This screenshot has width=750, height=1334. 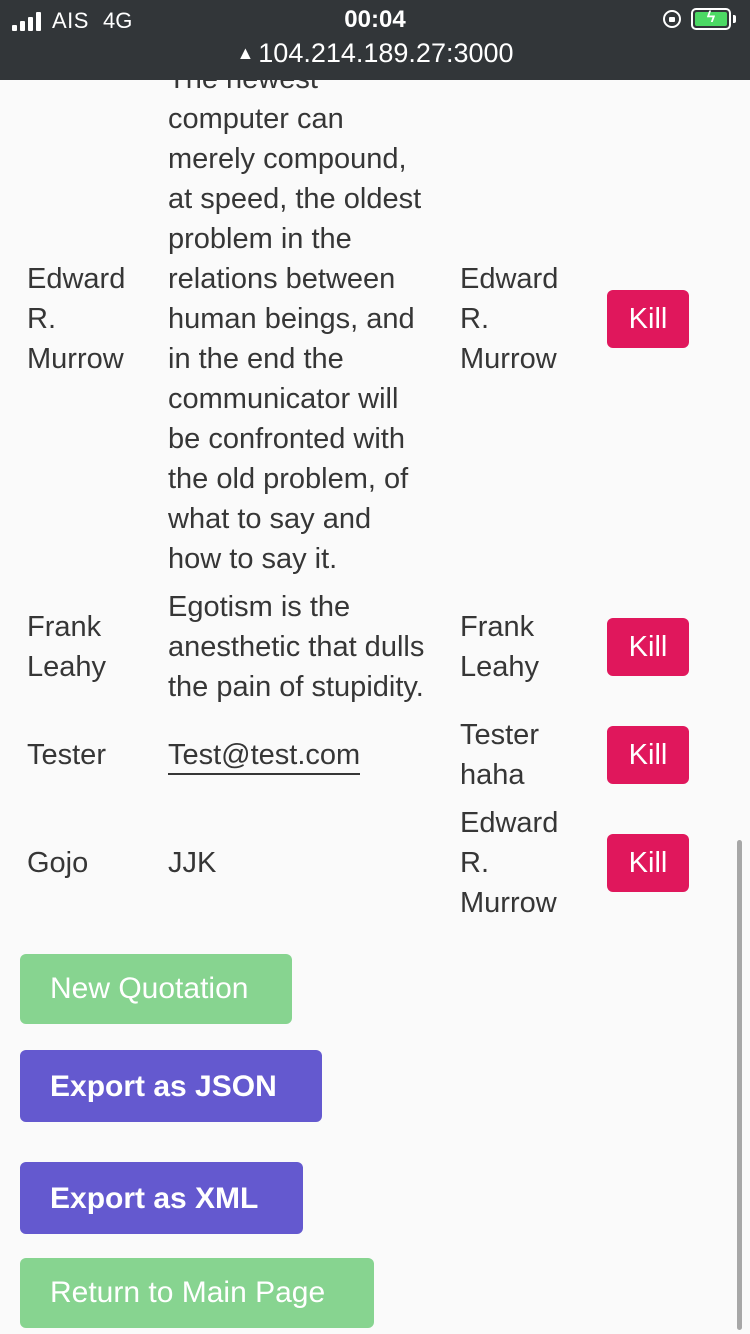 I want to click on export-json-button: Export as JSON, so click(x=171, y=1086).